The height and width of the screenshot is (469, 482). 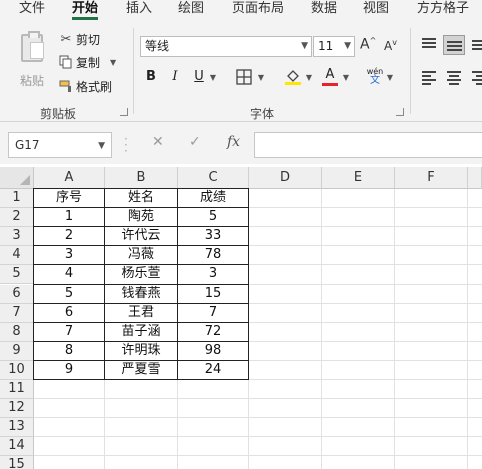 What do you see at coordinates (87, 62) in the screenshot?
I see `copy-button: 复制 ▼` at bounding box center [87, 62].